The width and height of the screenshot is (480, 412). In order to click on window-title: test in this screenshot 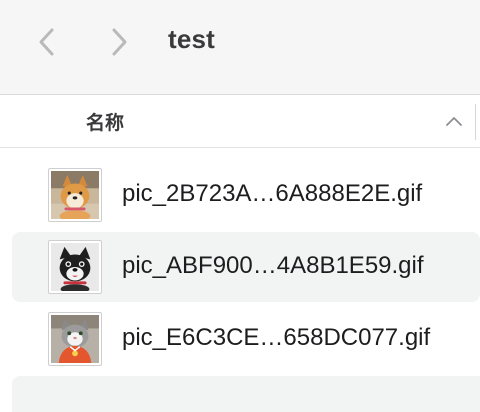, I will do `click(192, 39)`.